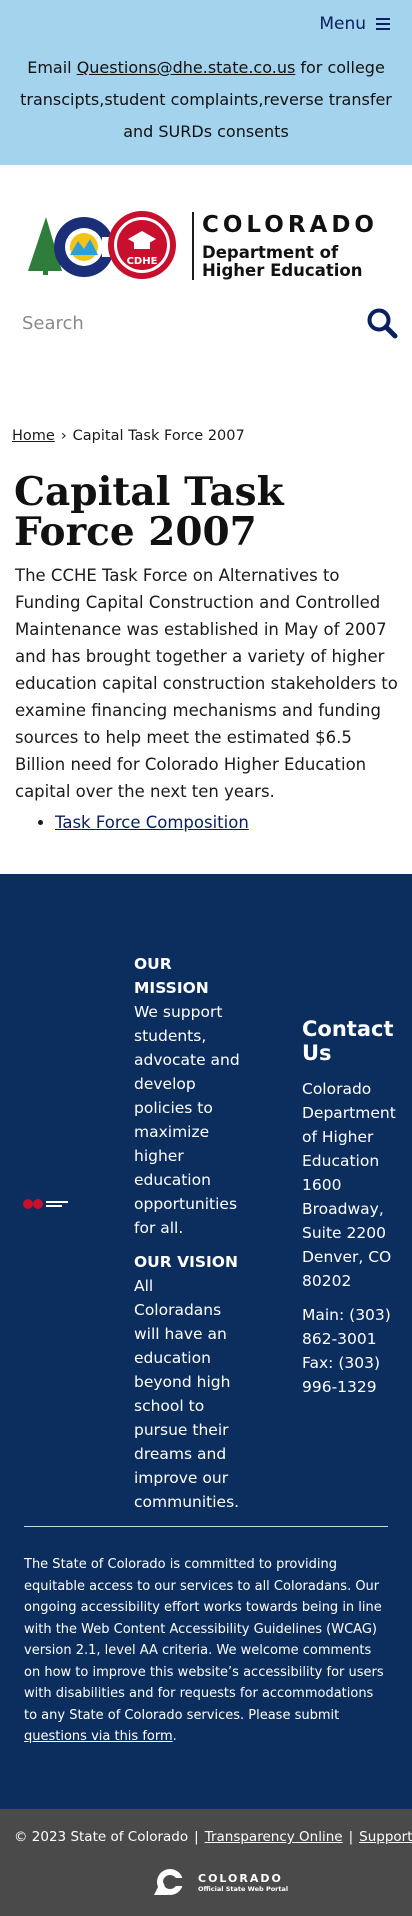 The width and height of the screenshot is (412, 1916). I want to click on vision-heading: OUR VISION, so click(186, 1262).